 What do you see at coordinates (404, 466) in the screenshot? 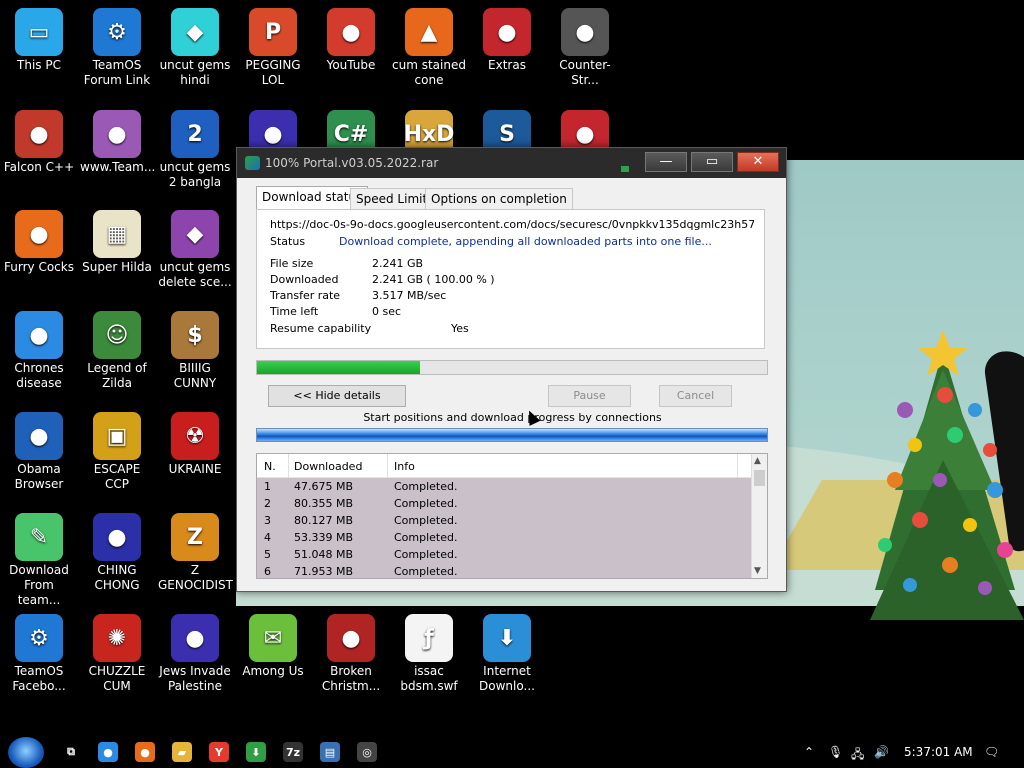
I see `column-header-info: Info` at bounding box center [404, 466].